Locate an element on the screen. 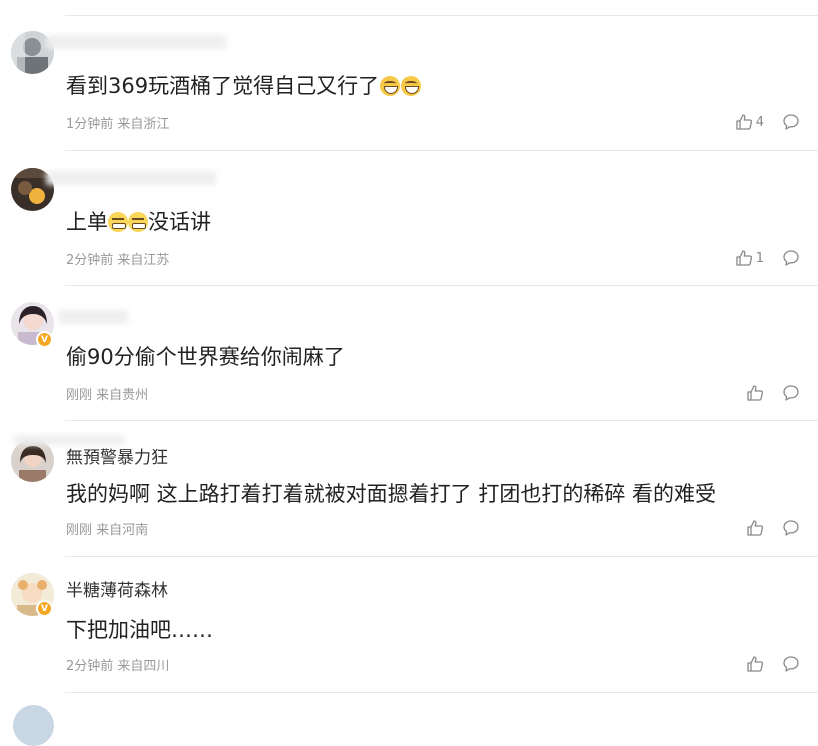 This screenshot has height=746, width=818. like-count: 4 is located at coordinates (759, 122).